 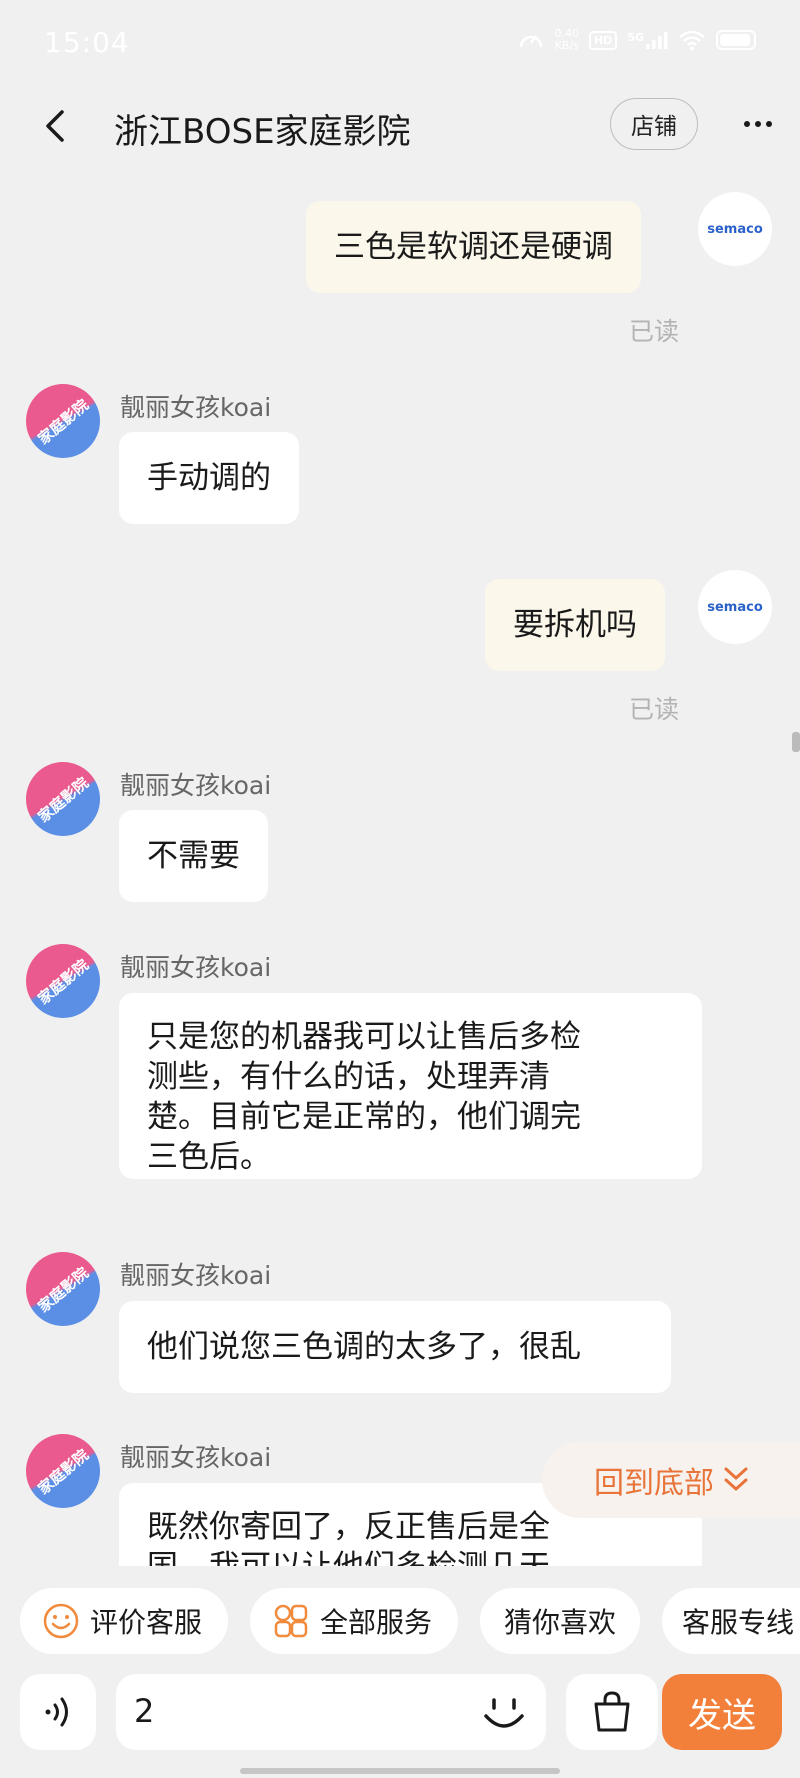 I want to click on message-text: 三色是软调还是硬调, so click(x=473, y=247).